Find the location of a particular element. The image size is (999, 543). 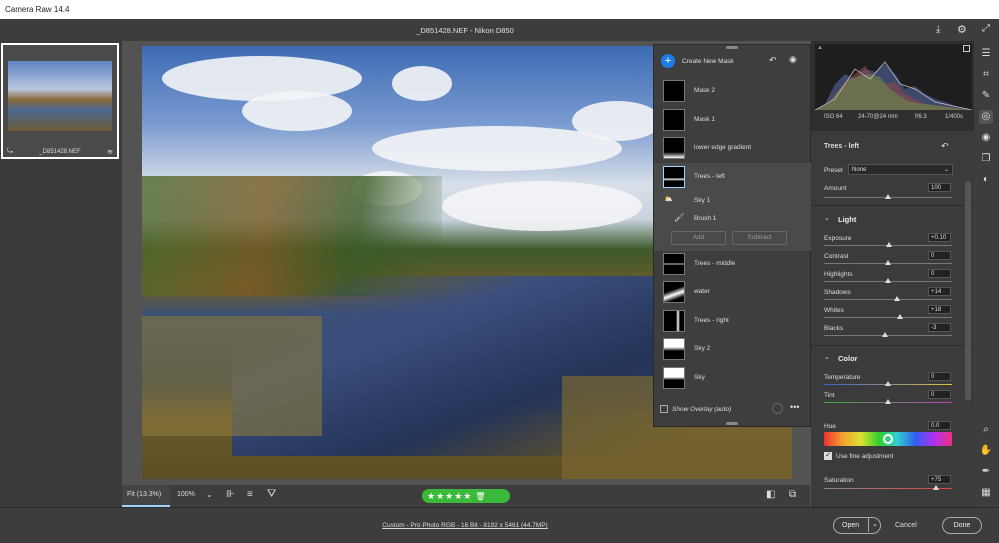

hue-color-bar is located at coordinates (888, 439).